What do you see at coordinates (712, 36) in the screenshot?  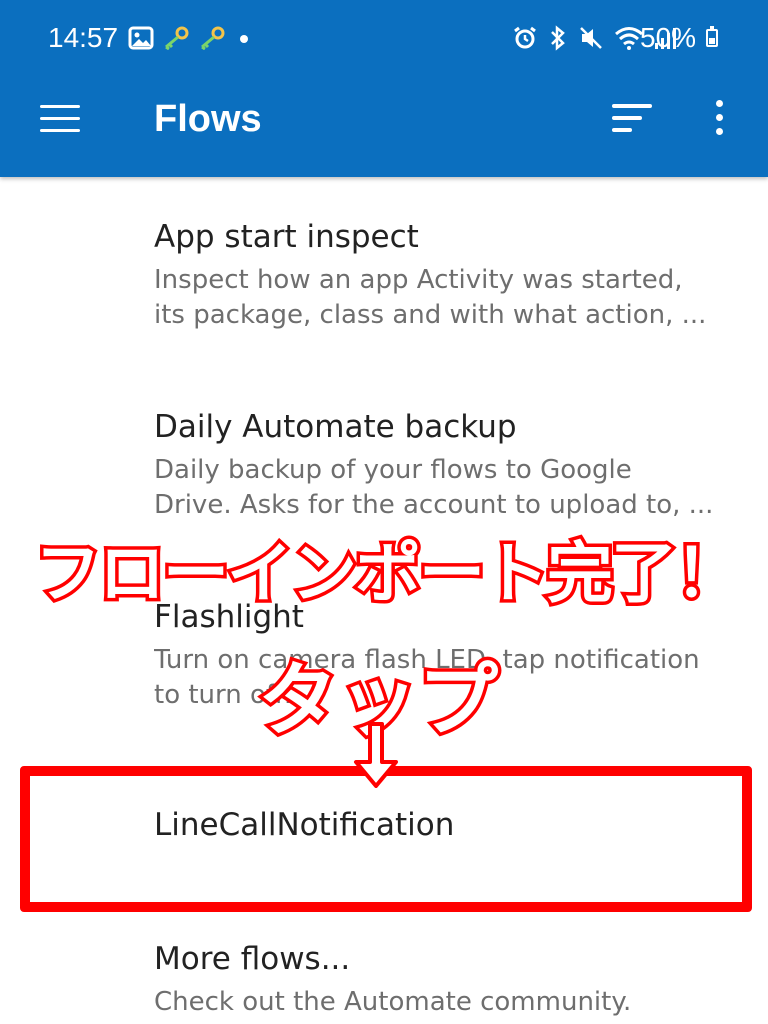 I see `battery-icon` at bounding box center [712, 36].